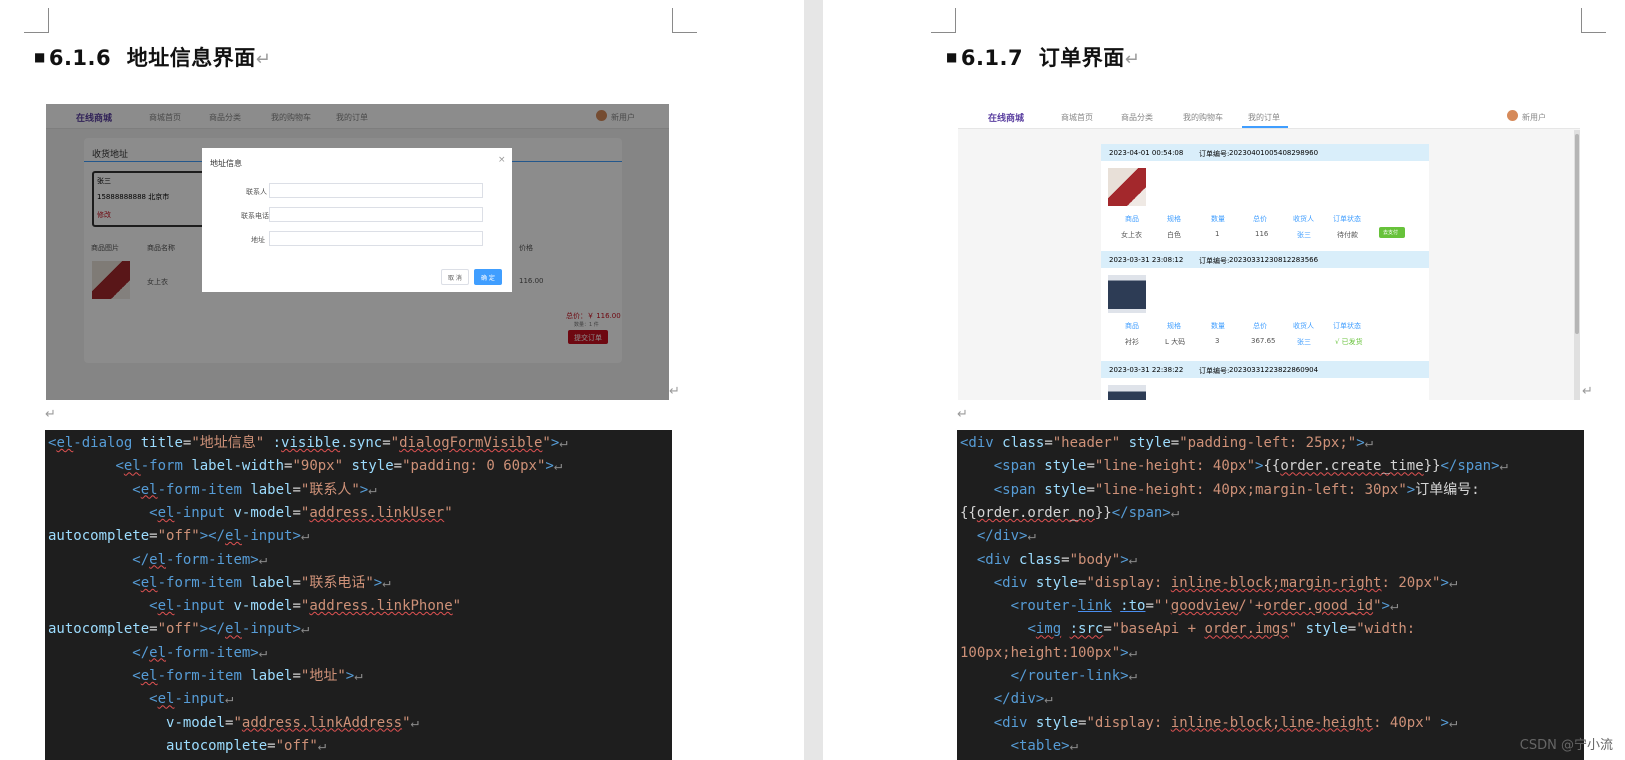  Describe the element at coordinates (1069, 676) in the screenshot. I see `code-token: </router-link>` at that location.